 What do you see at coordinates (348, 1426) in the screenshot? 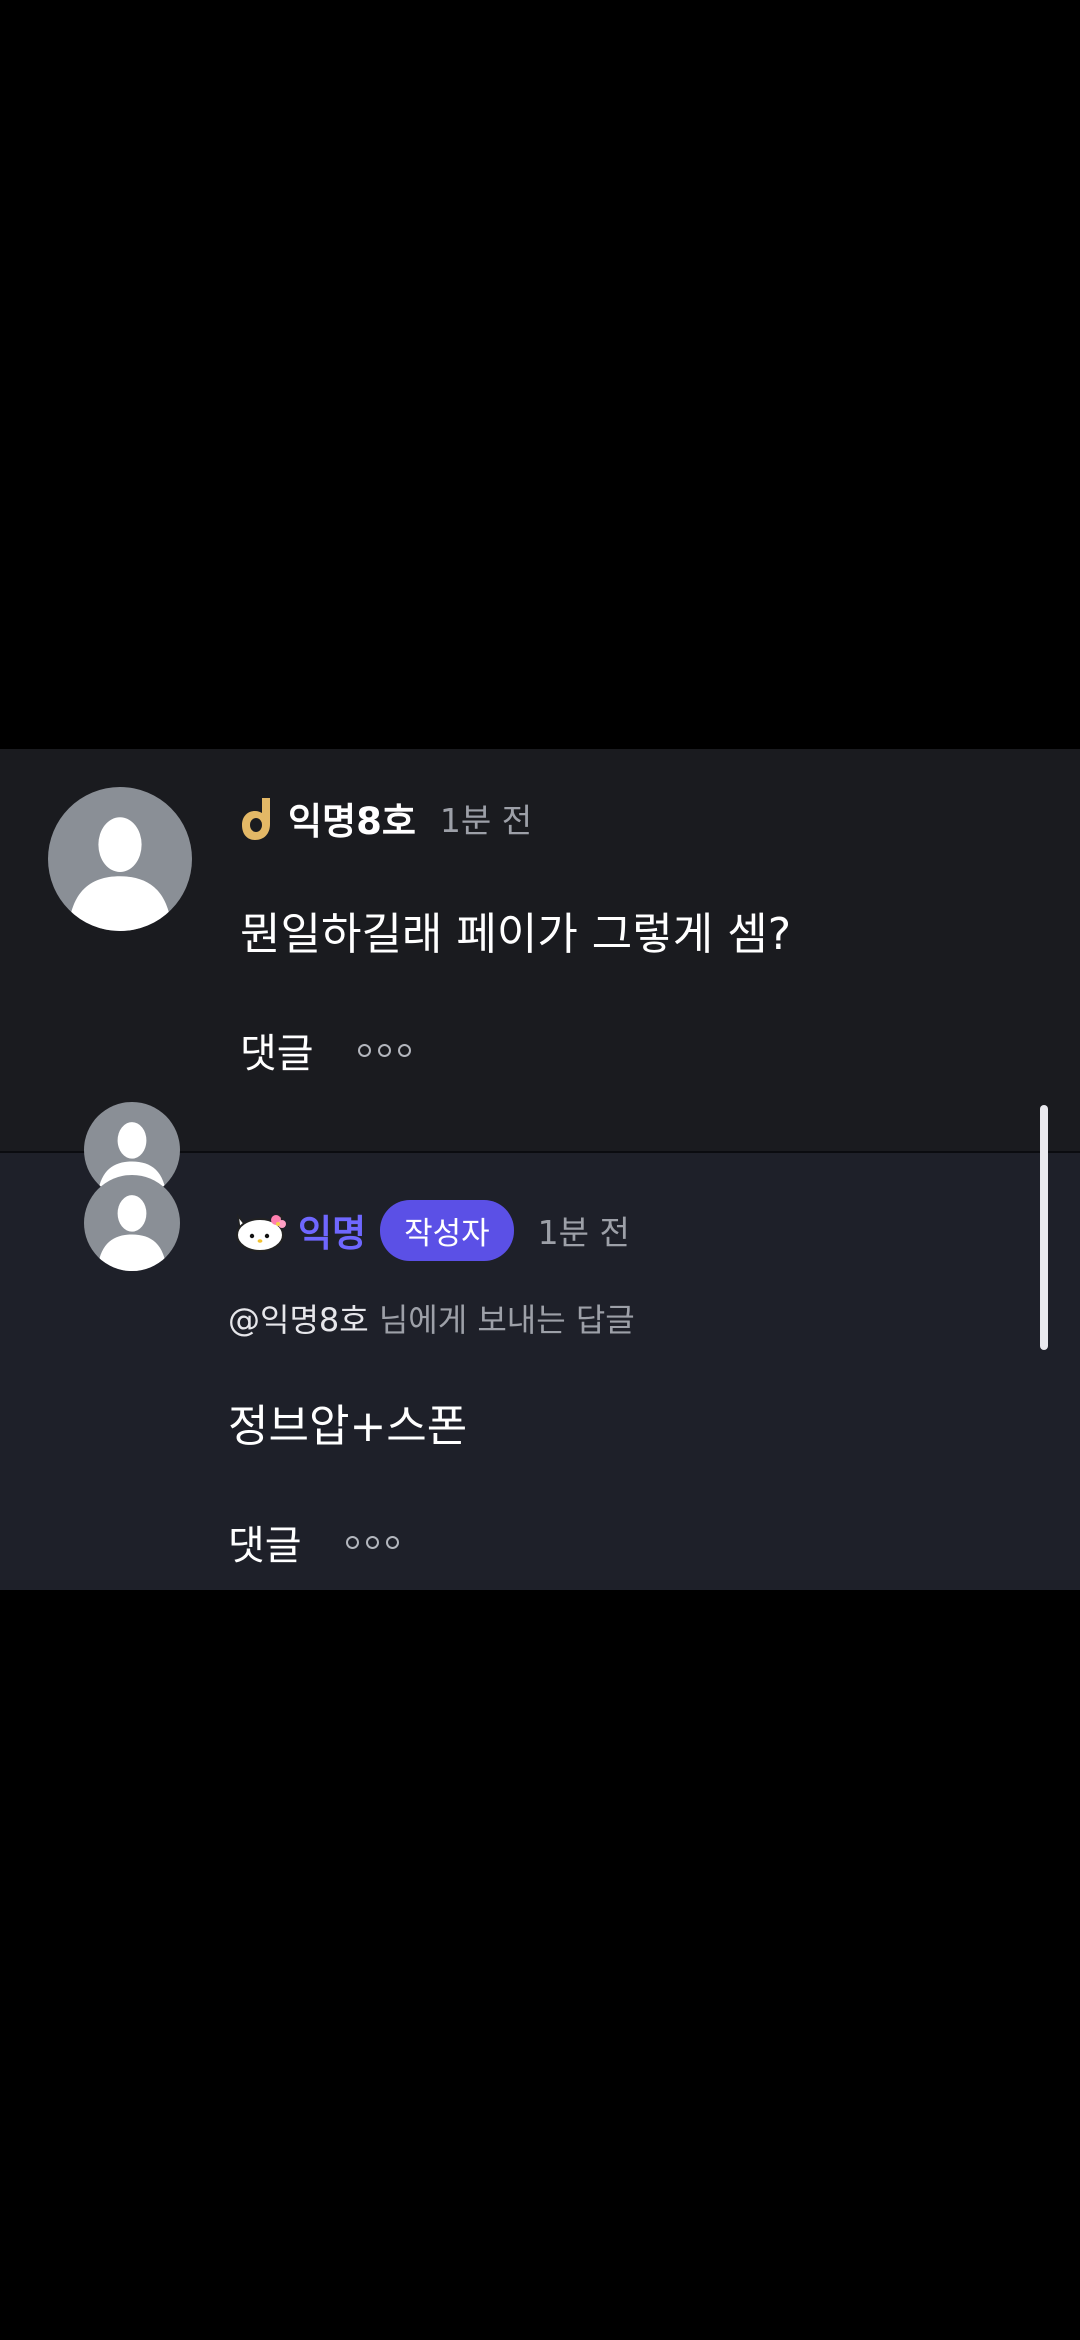
I see `reply-body: 정브압+스폰` at bounding box center [348, 1426].